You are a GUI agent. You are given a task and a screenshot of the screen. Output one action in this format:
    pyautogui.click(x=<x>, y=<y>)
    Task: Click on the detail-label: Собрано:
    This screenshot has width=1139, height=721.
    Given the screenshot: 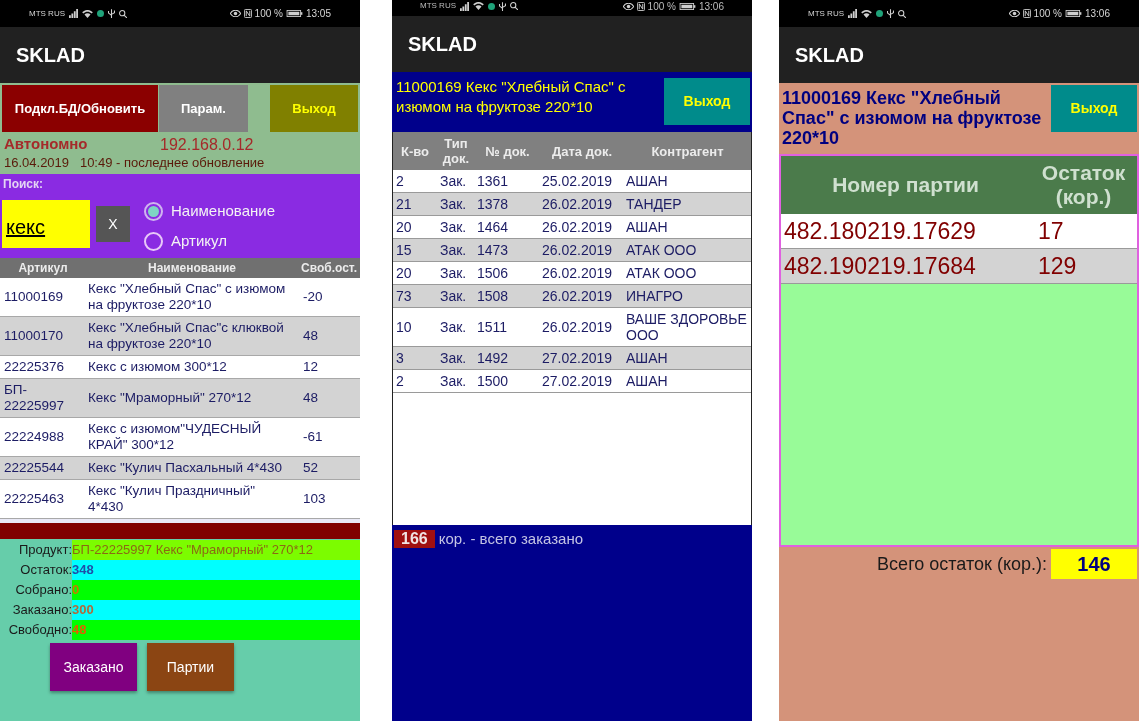 What is the action you would take?
    pyautogui.click(x=43, y=590)
    